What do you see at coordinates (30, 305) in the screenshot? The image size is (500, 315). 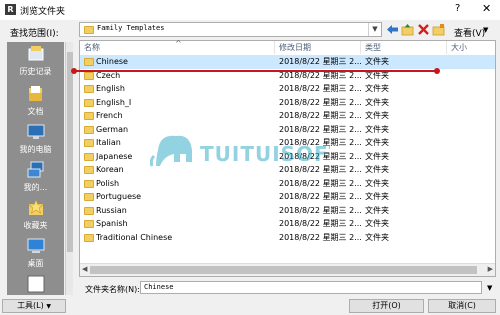 I see `tools-label: 工具(L)` at bounding box center [30, 305].